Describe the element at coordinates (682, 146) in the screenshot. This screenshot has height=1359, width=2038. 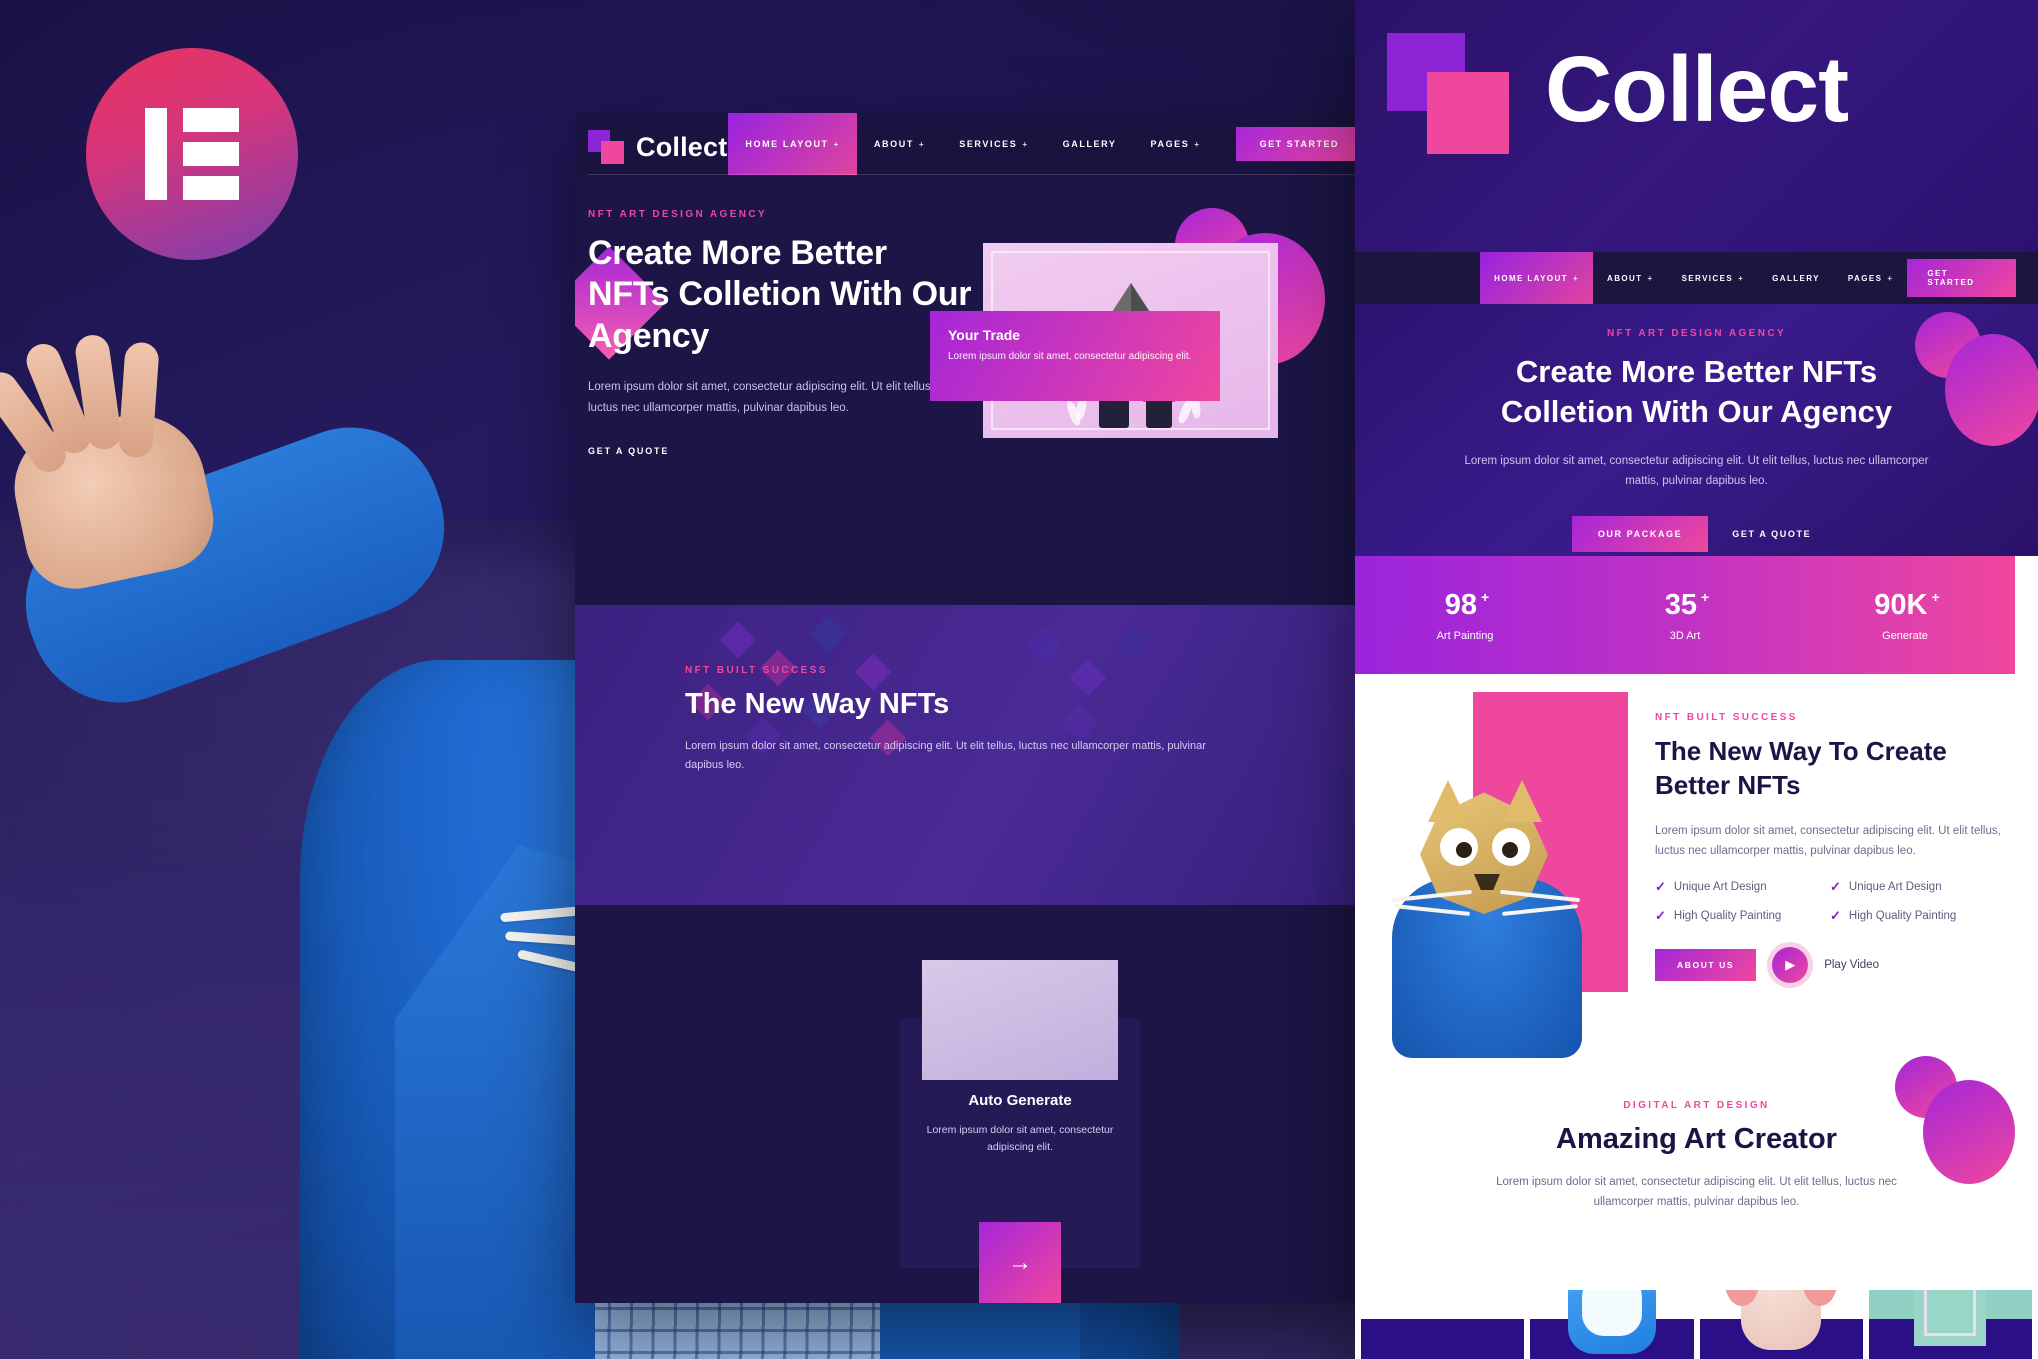
I see `logo-text: Collect` at that location.